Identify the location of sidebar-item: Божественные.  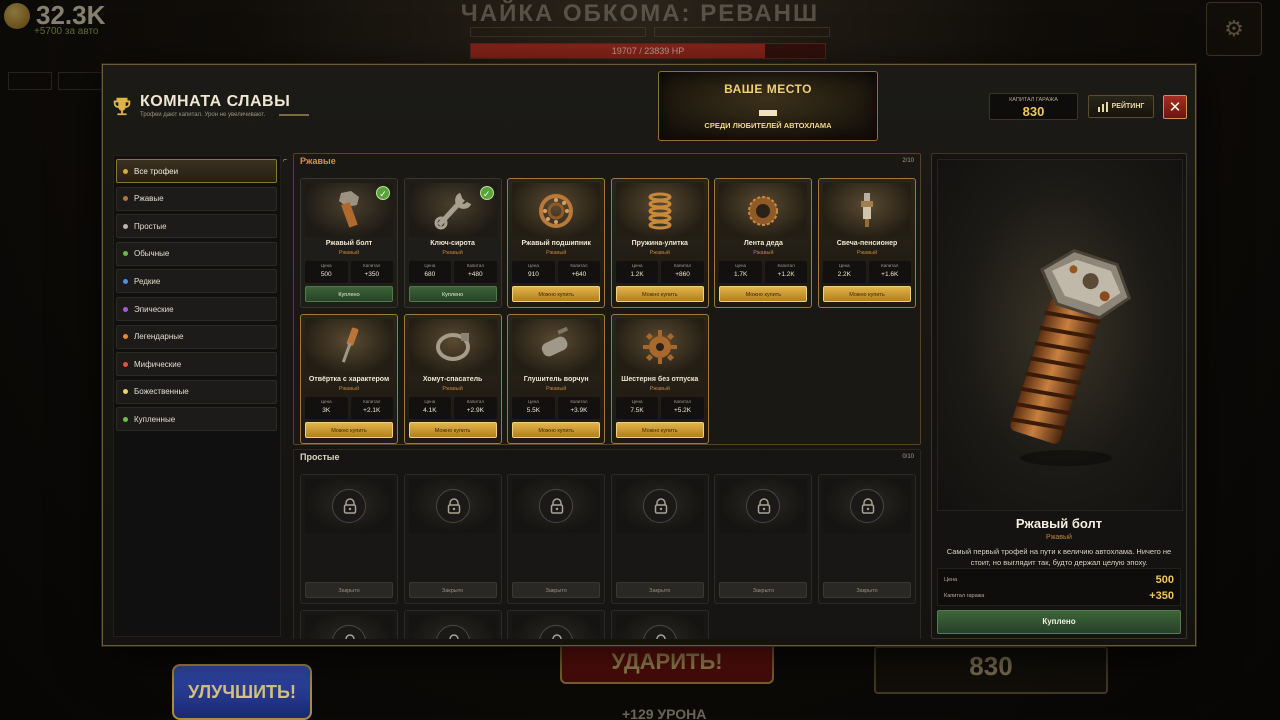
(196, 391).